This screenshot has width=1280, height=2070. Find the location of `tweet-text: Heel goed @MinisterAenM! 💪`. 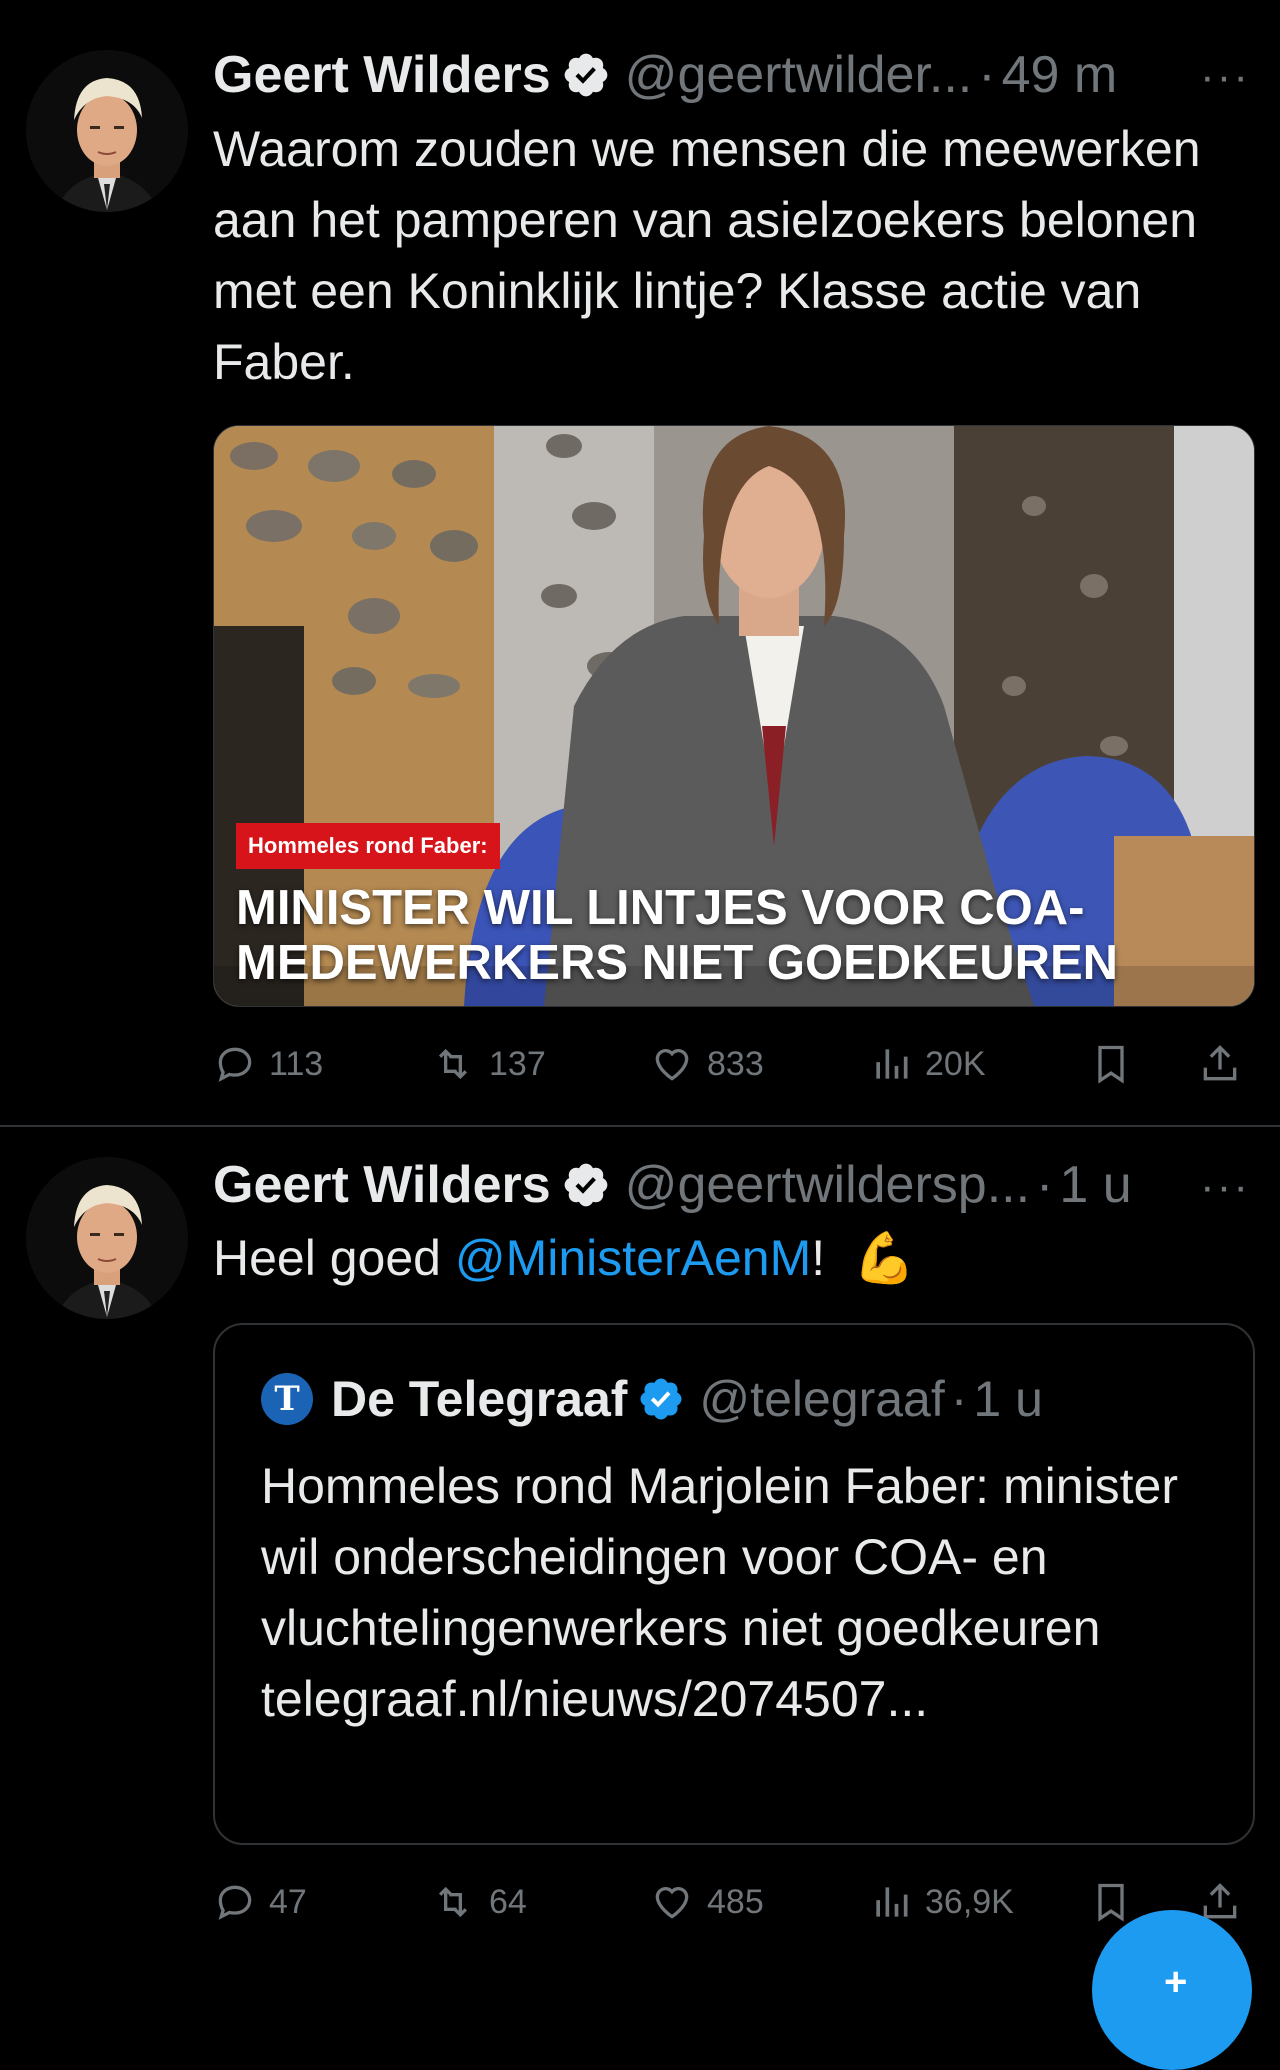

tweet-text: Heel goed @MinisterAenM! 💪 is located at coordinates (718, 1258).